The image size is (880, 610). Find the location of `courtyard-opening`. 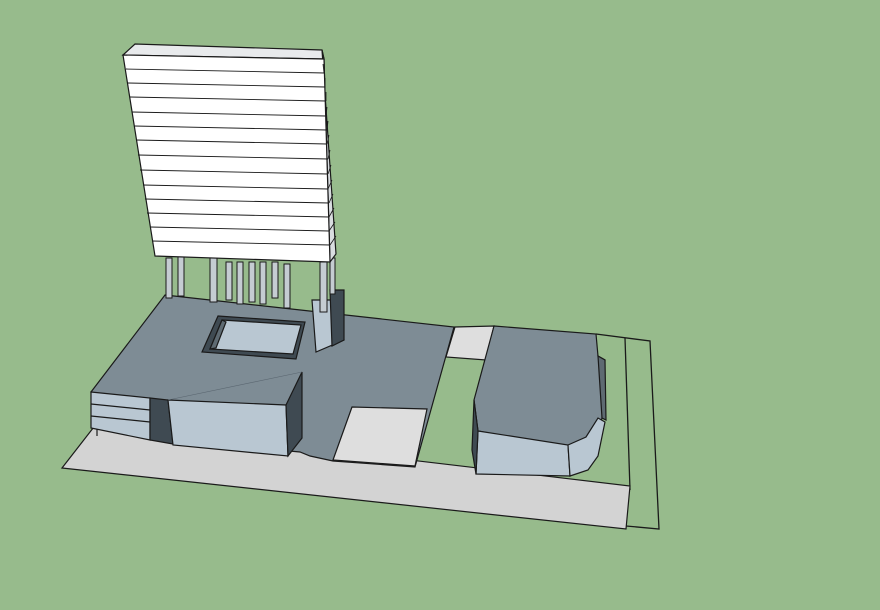

courtyard-opening is located at coordinates (253, 337).